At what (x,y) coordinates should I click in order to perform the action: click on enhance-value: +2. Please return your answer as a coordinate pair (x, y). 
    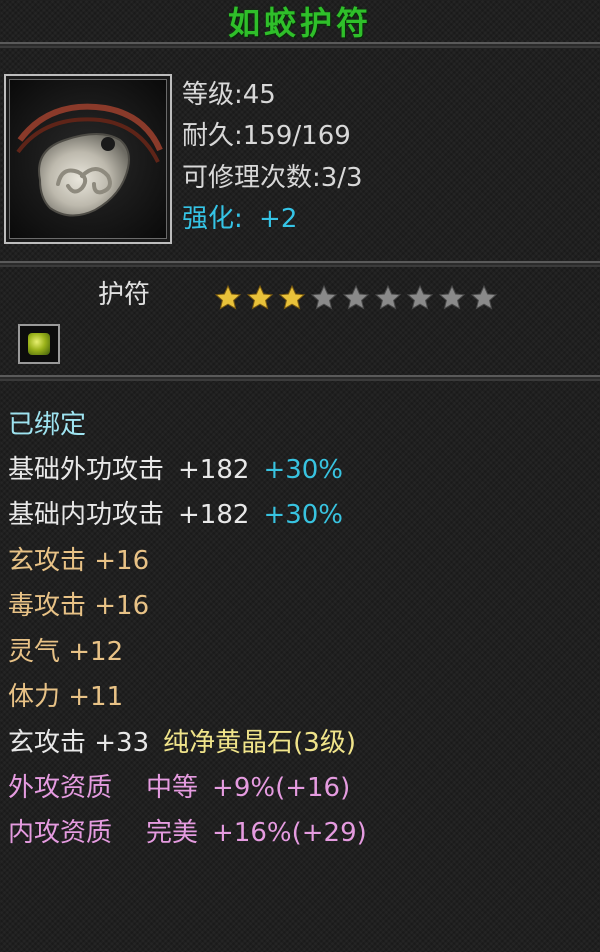
    Looking at the image, I should click on (278, 219).